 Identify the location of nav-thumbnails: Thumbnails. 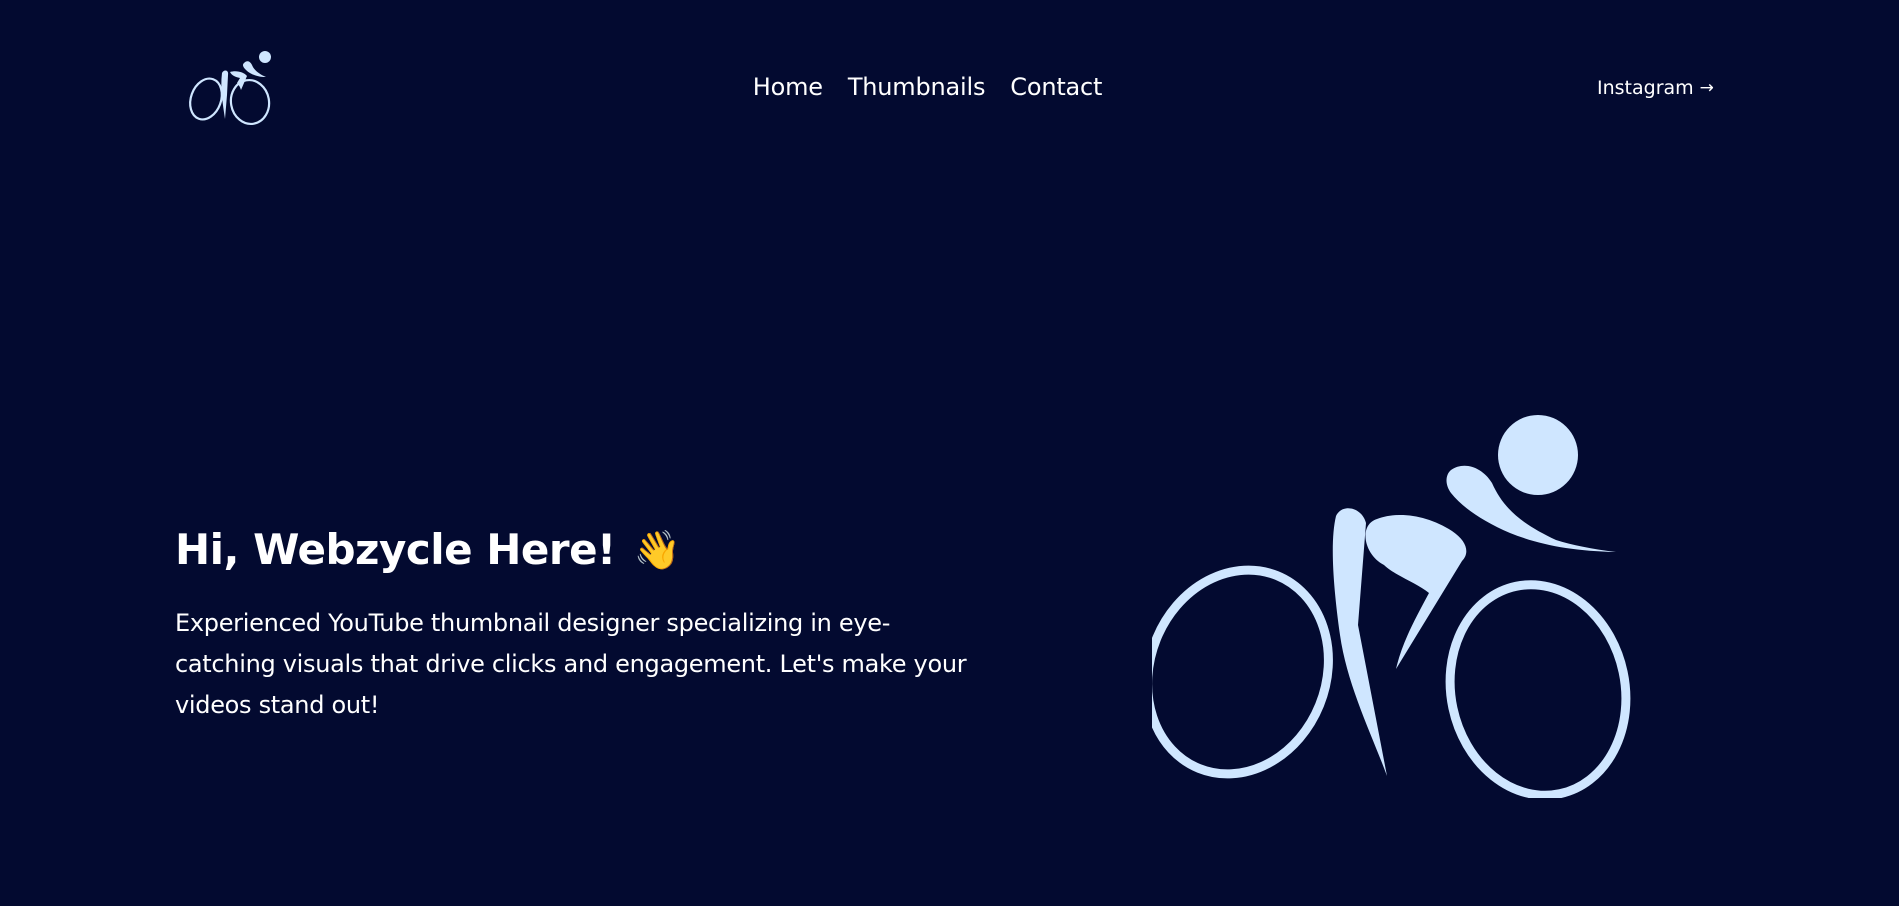
(917, 87).